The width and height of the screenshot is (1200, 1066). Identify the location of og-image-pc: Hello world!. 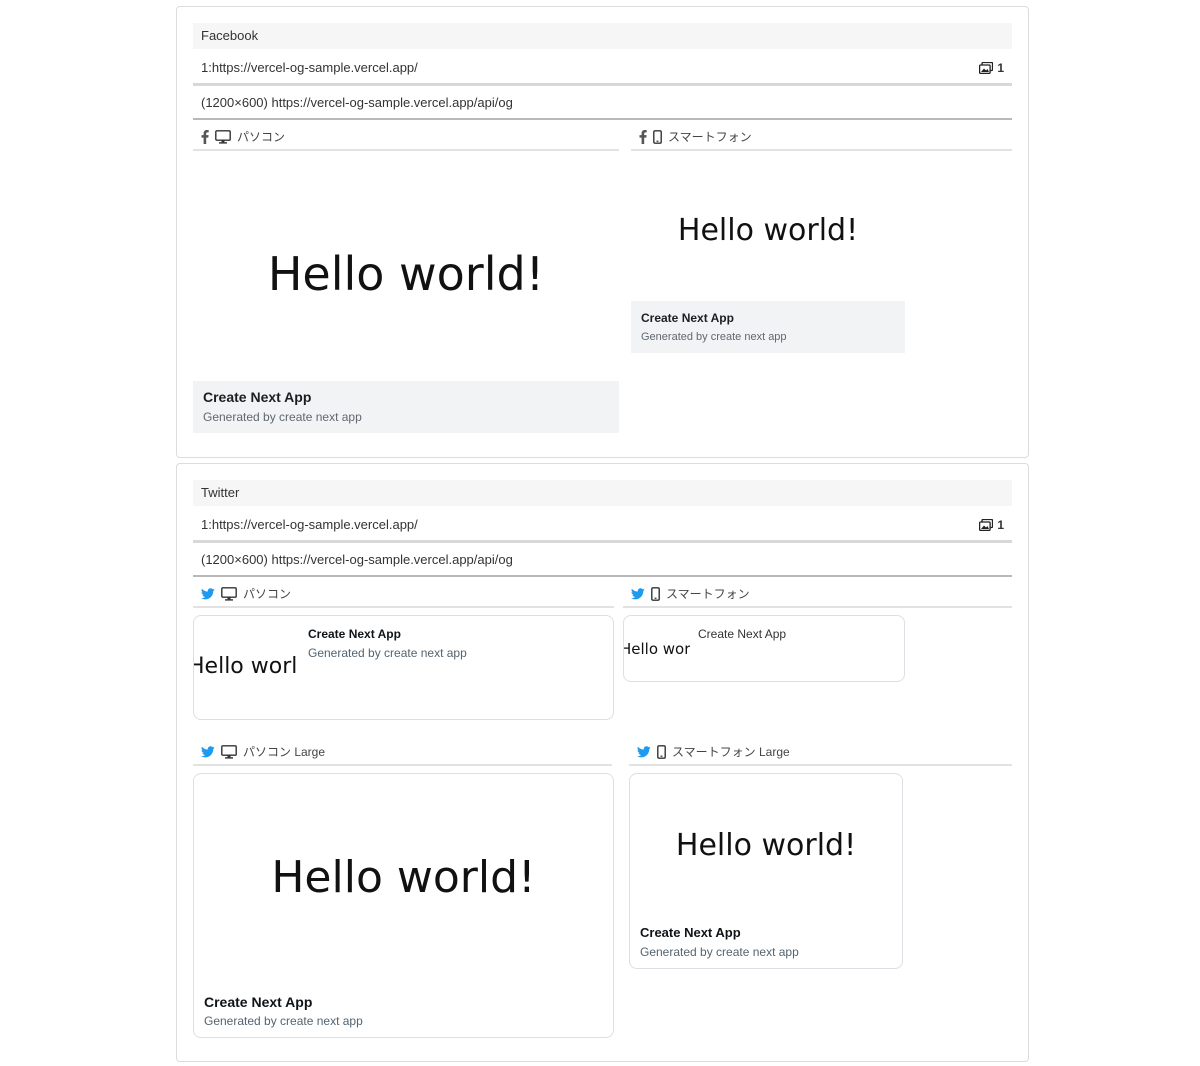
(406, 270).